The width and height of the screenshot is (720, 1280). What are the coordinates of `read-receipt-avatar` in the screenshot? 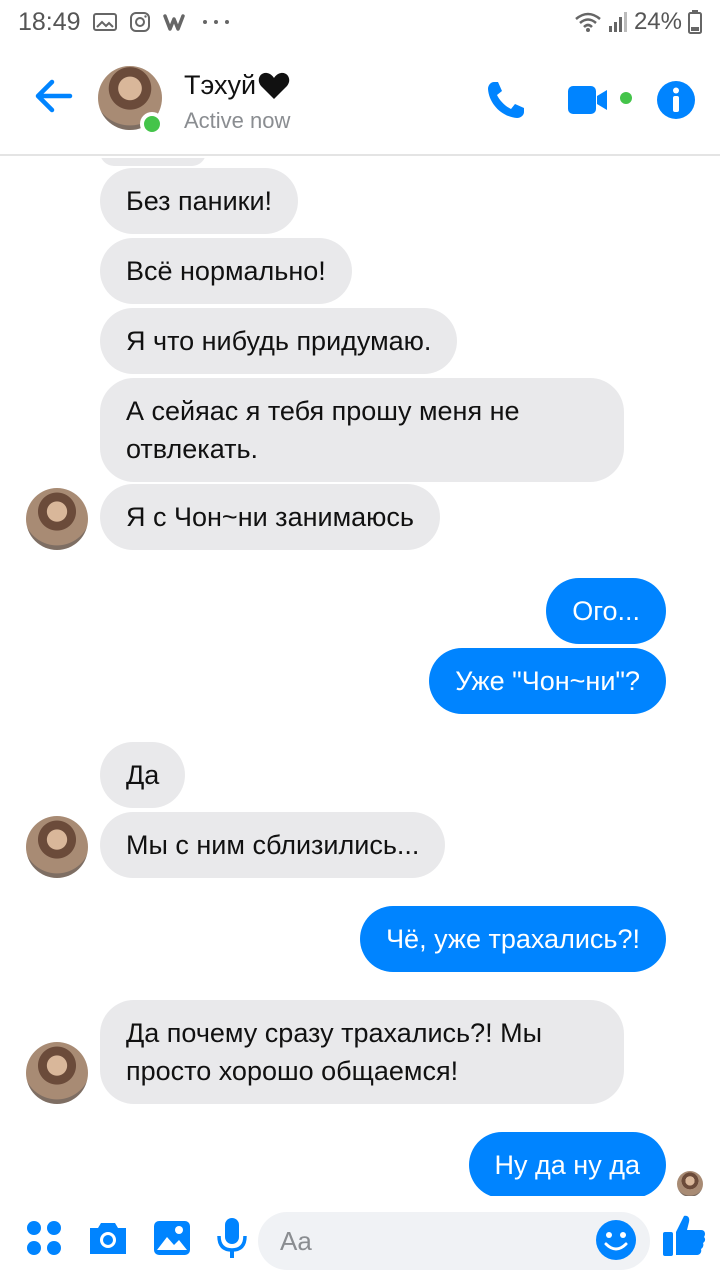 It's located at (690, 1183).